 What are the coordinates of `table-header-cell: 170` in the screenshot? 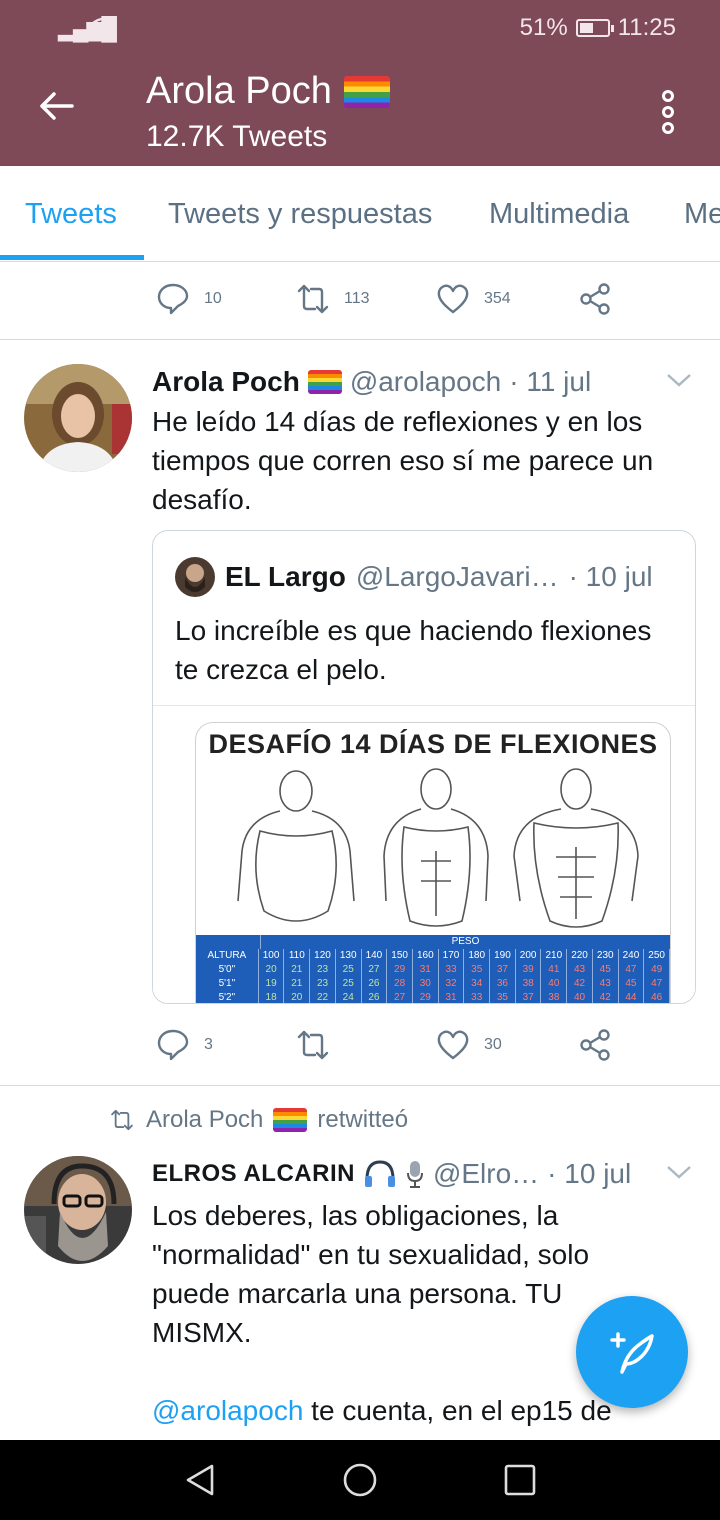 It's located at (452, 956).